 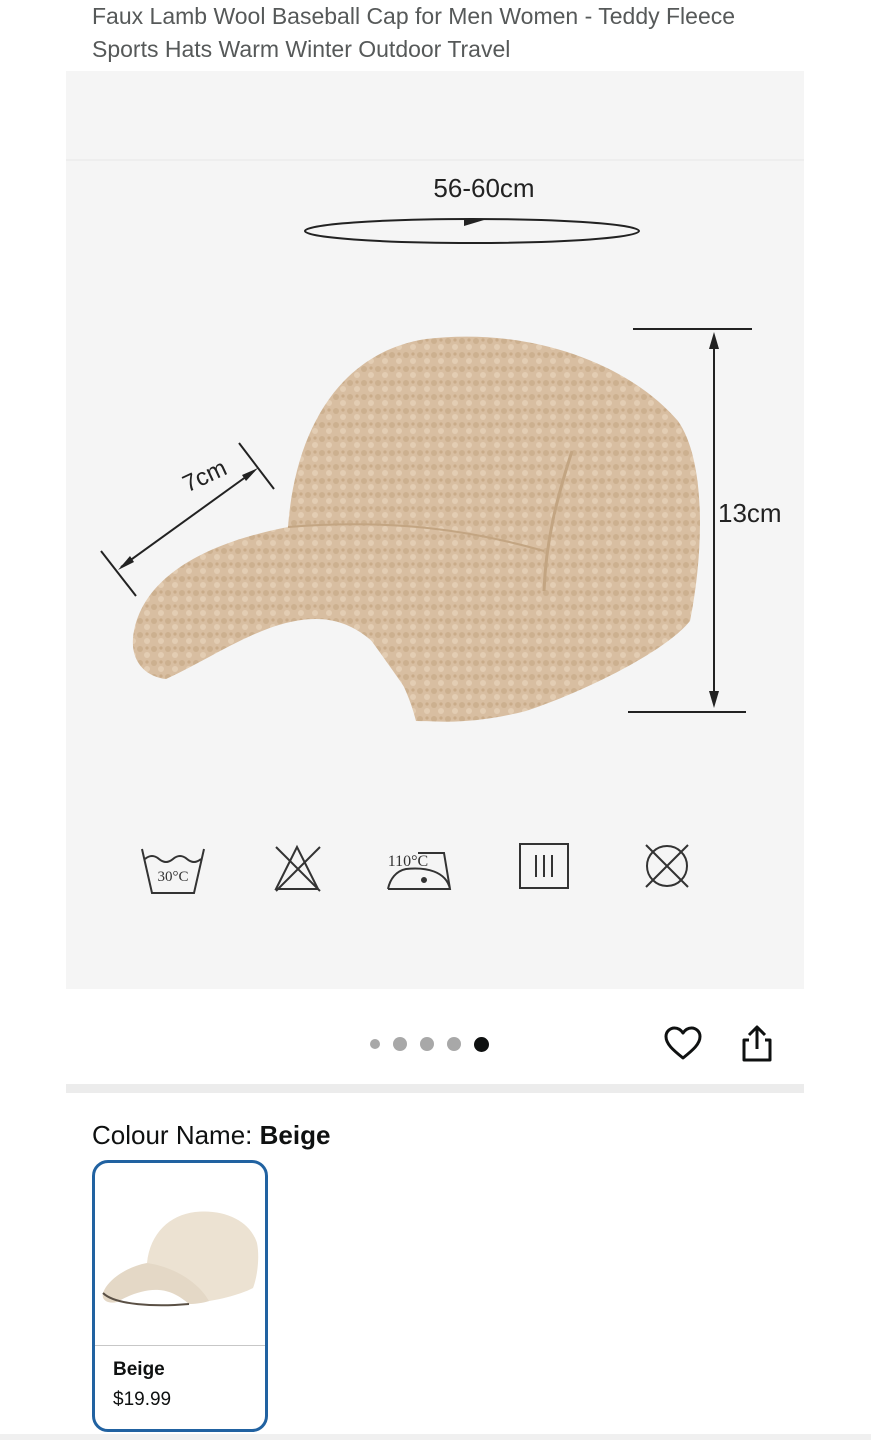 I want to click on tumble-dry-icon, so click(x=544, y=866).